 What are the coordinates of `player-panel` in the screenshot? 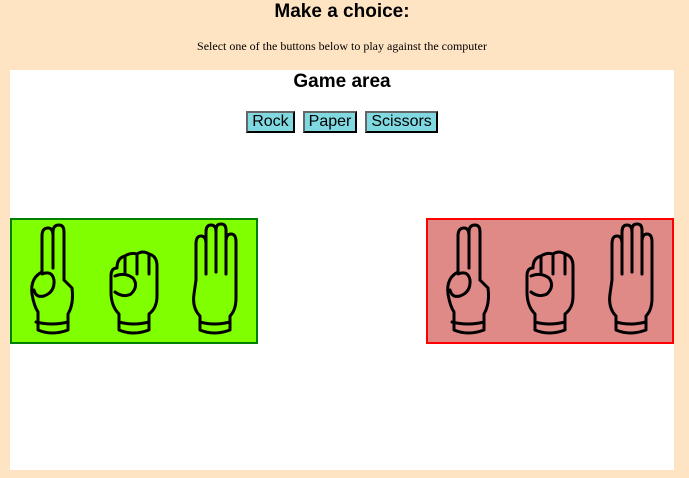 It's located at (134, 281).